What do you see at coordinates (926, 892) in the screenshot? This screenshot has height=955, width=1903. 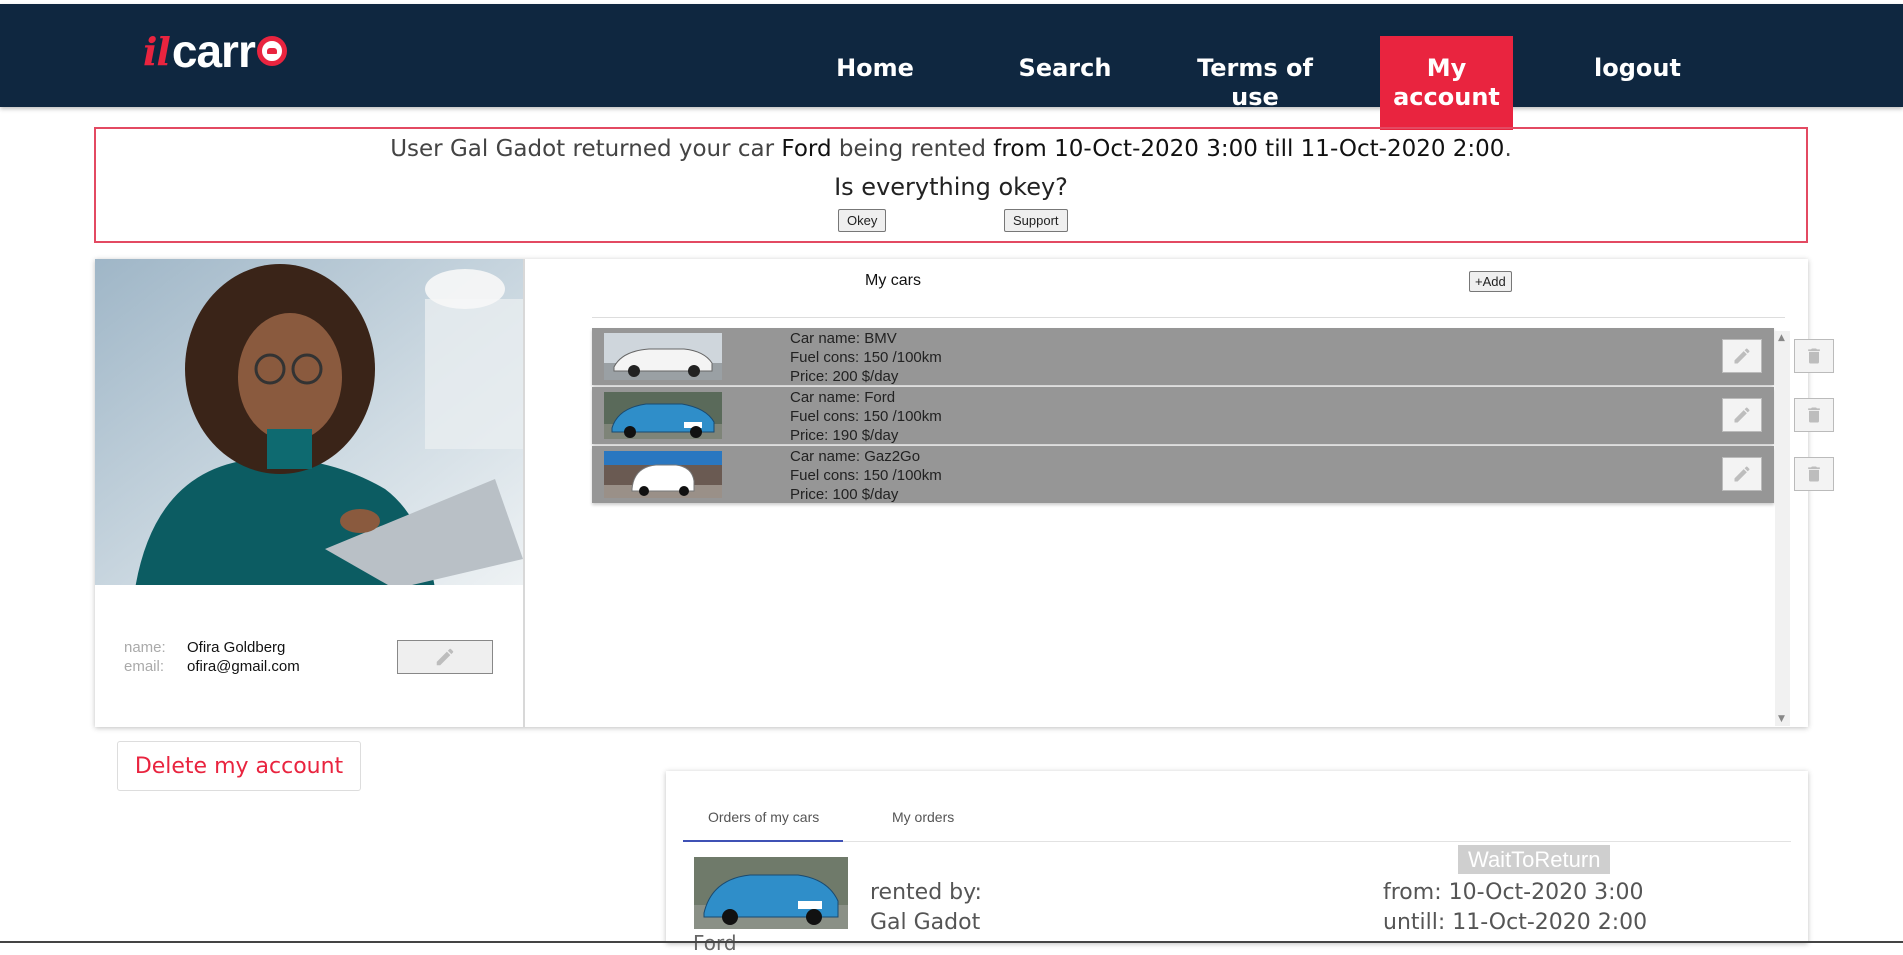 I see `rented-by-label: rented by:` at bounding box center [926, 892].